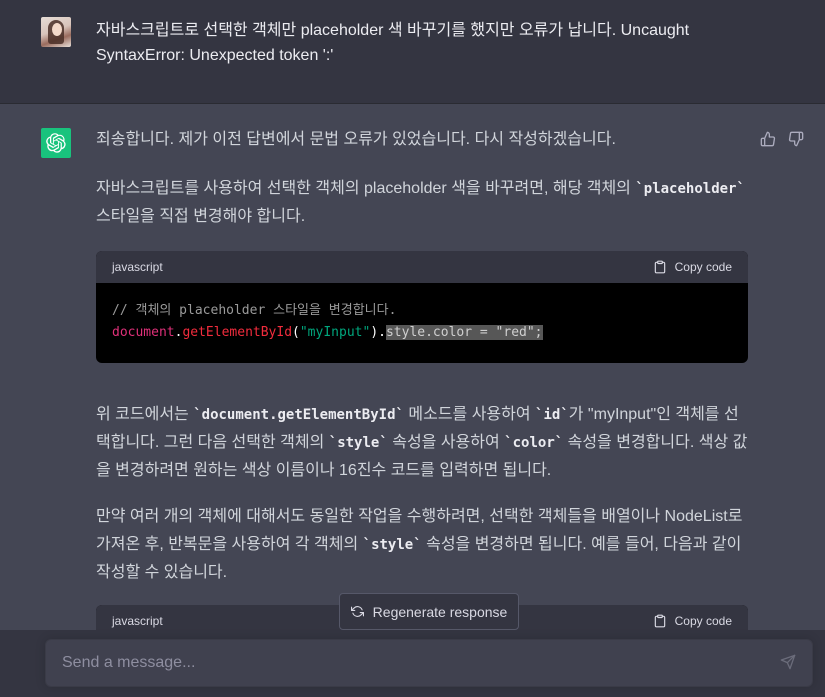 The height and width of the screenshot is (697, 825). What do you see at coordinates (374, 332) in the screenshot?
I see `code-token: )` at bounding box center [374, 332].